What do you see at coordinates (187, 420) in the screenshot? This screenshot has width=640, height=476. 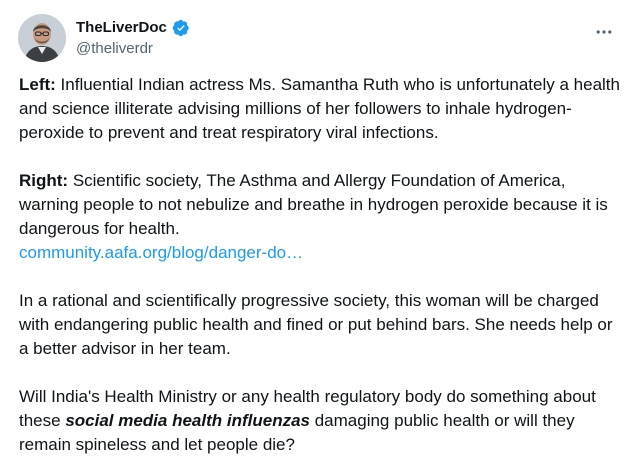 I see `question-emphasis: social media health influenzas` at bounding box center [187, 420].